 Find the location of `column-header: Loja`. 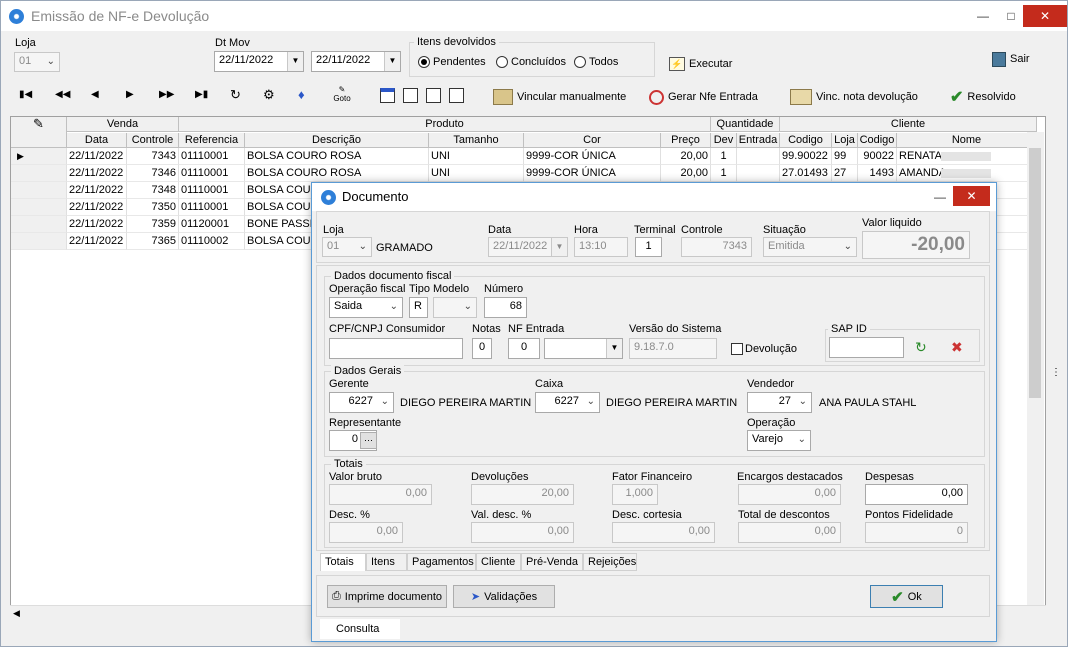

column-header: Loja is located at coordinates (845, 140).